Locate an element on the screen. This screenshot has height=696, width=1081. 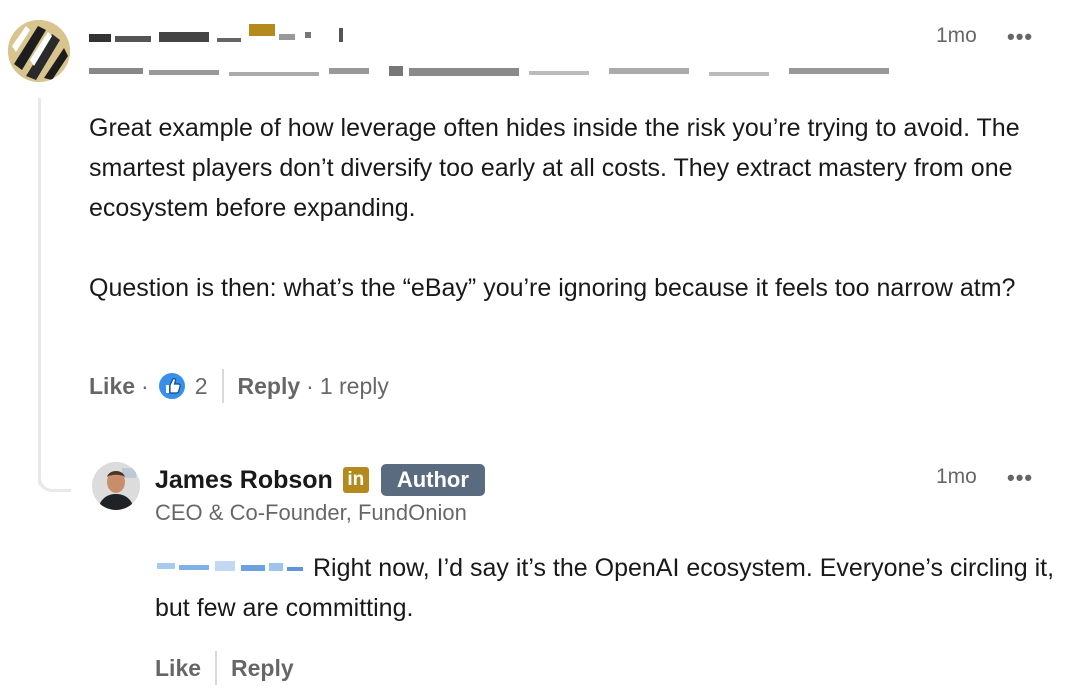
comment-more-icon: ••• is located at coordinates (1020, 37).